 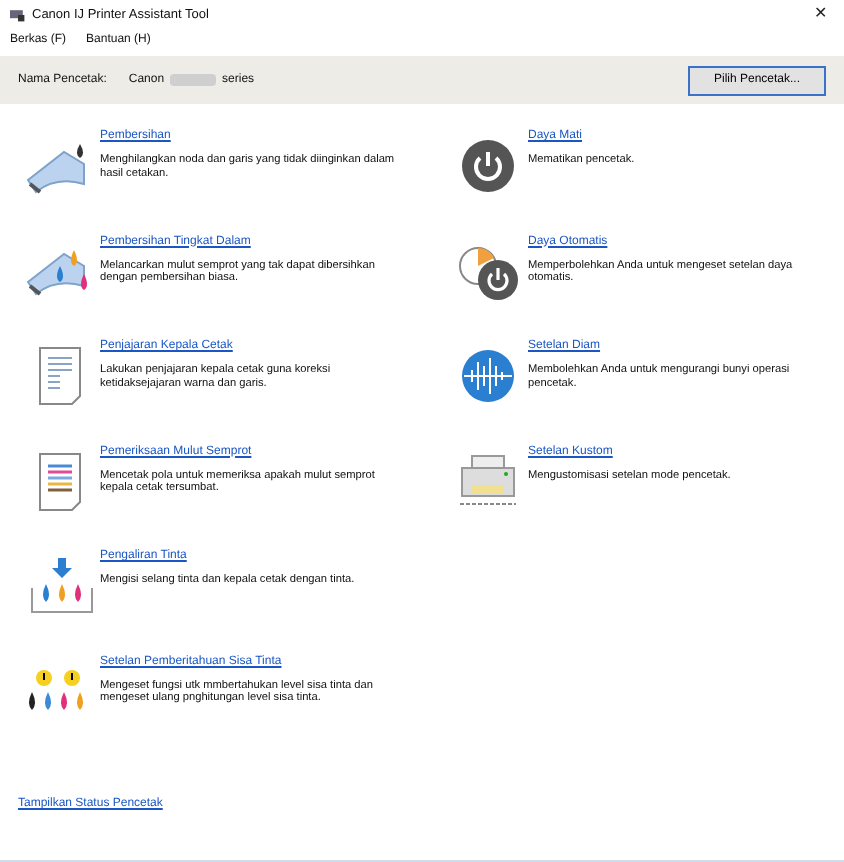 What do you see at coordinates (821, 14) in the screenshot?
I see `close-button: ✕` at bounding box center [821, 14].